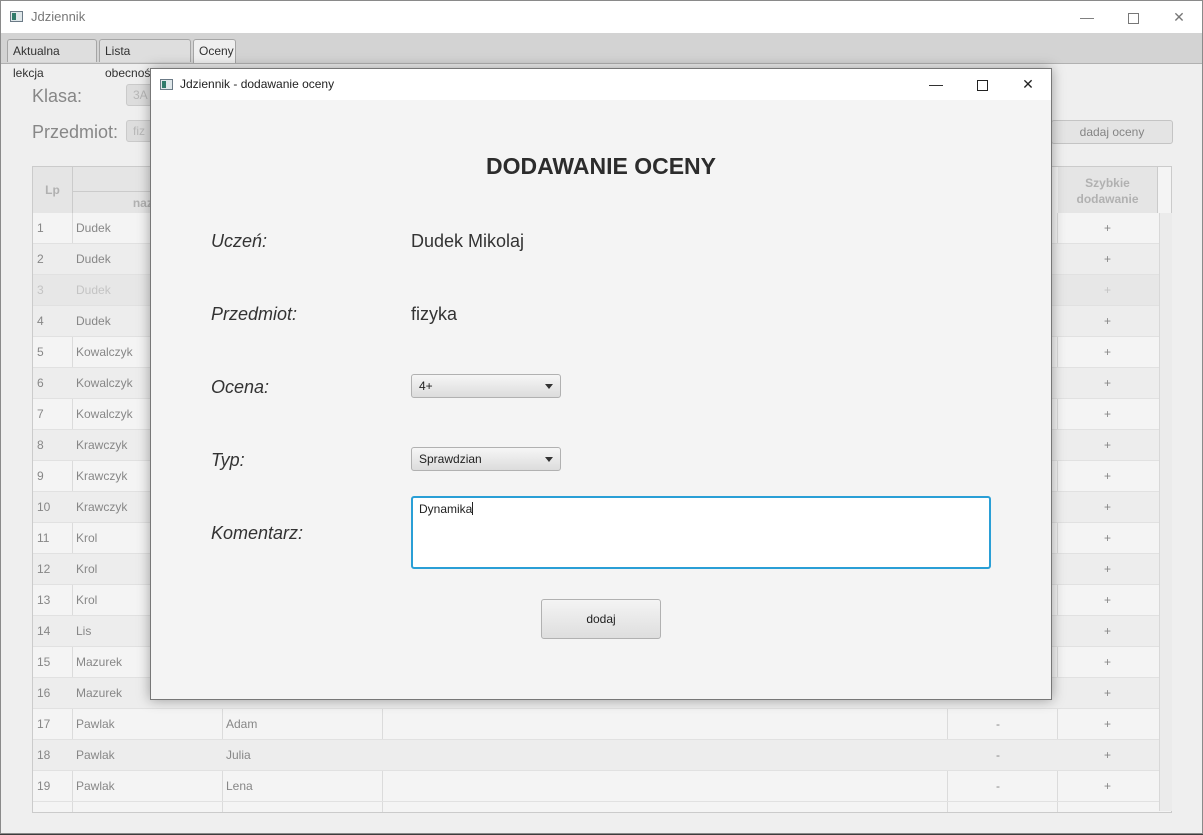 This screenshot has width=1203, height=835. What do you see at coordinates (16, 16) in the screenshot?
I see `app-icon` at bounding box center [16, 16].